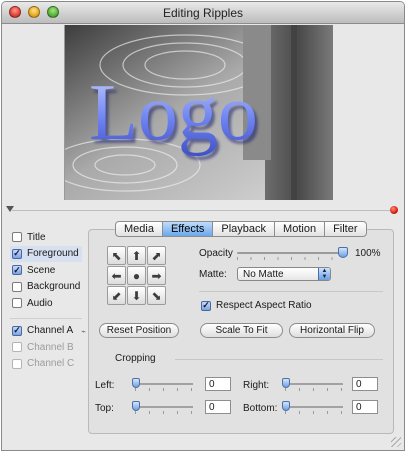 Image resolution: width=408 pixels, height=453 pixels. What do you see at coordinates (314, 412) in the screenshot?
I see `crop-bottom-slider-ticks` at bounding box center [314, 412].